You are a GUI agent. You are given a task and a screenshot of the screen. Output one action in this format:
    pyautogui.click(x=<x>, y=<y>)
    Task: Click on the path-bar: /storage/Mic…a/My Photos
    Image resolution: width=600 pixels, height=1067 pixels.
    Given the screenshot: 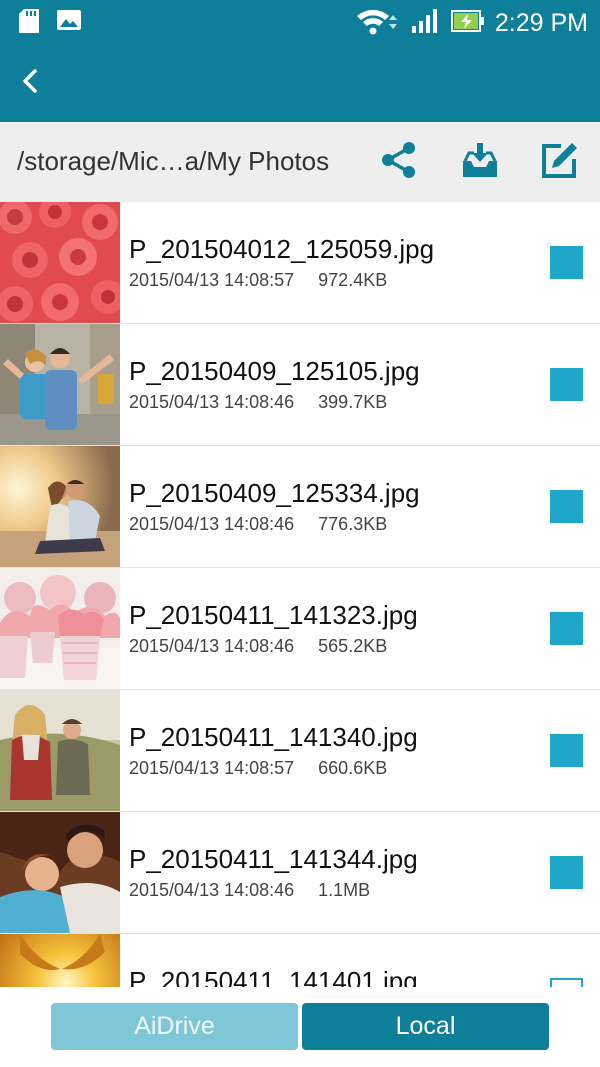 What is the action you would take?
    pyautogui.click(x=300, y=162)
    